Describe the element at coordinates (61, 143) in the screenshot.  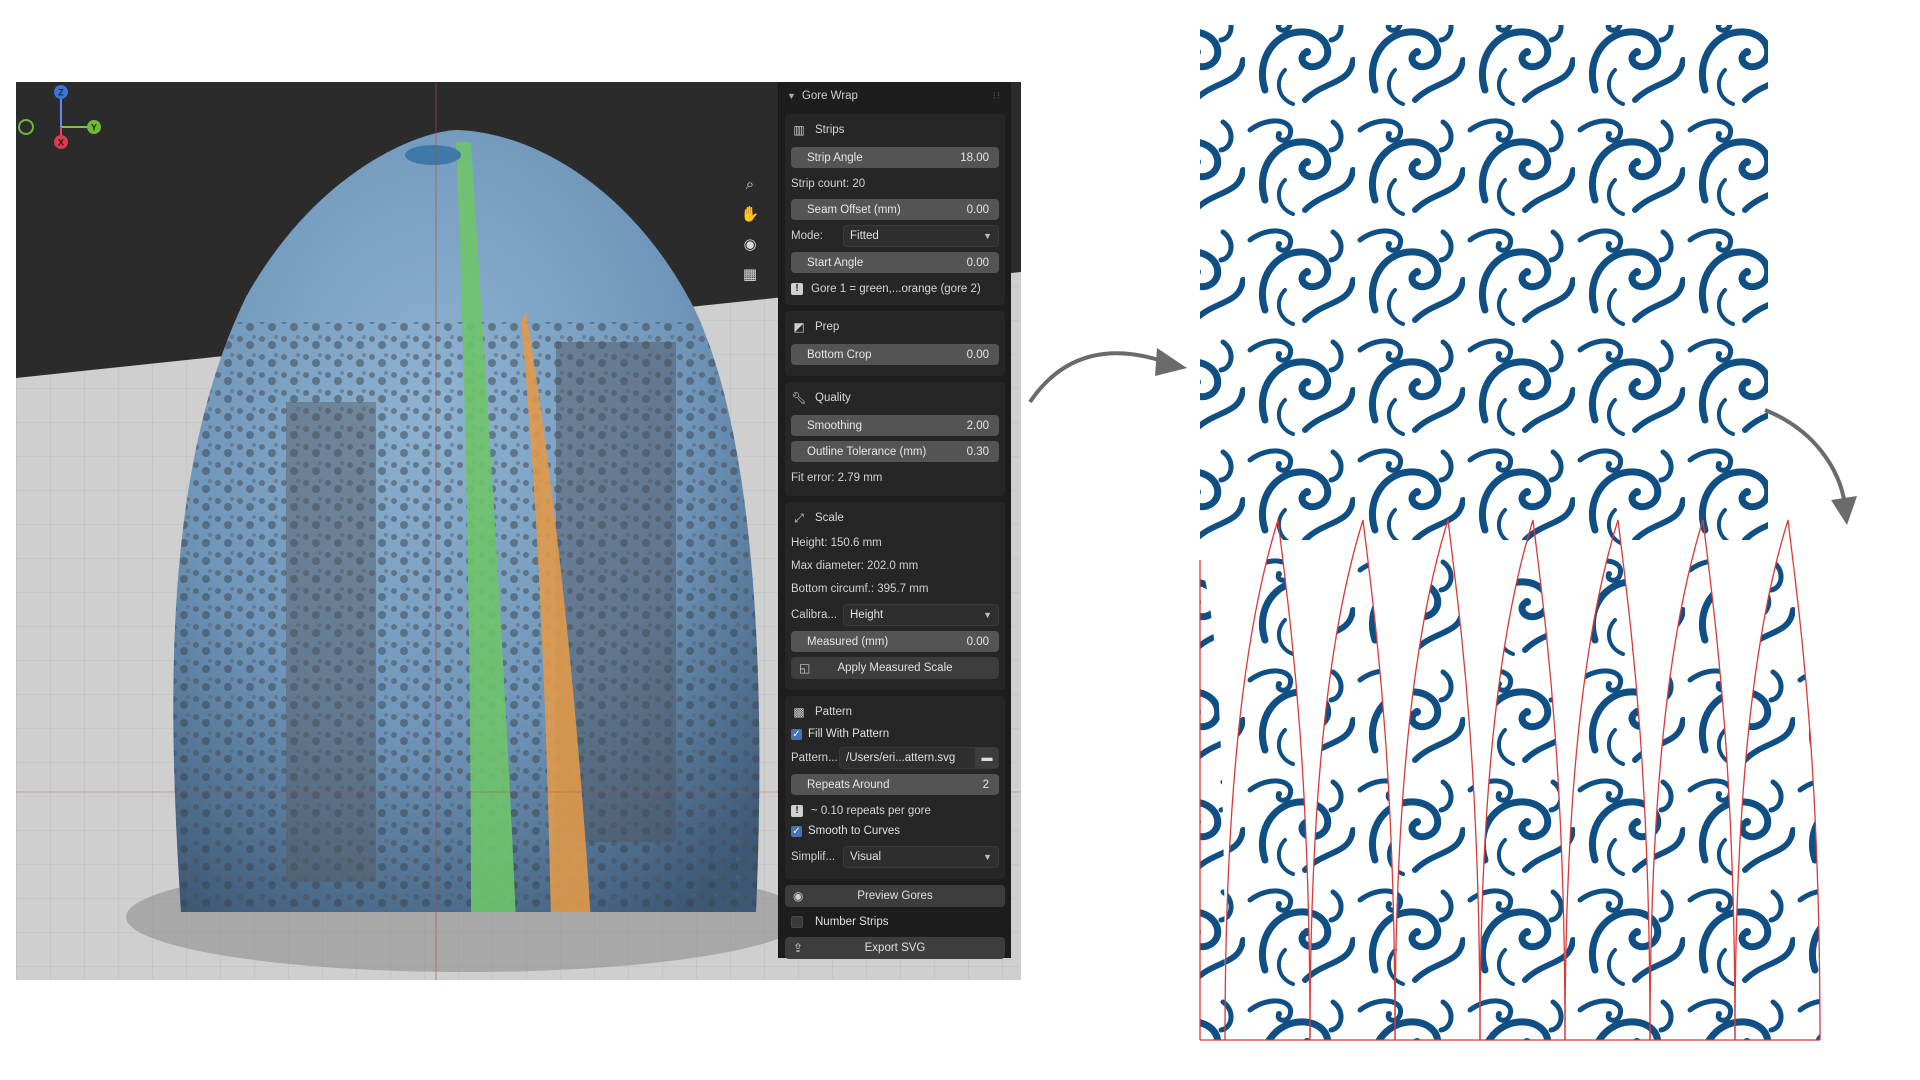
I see `gizmo-x-label: X` at that location.